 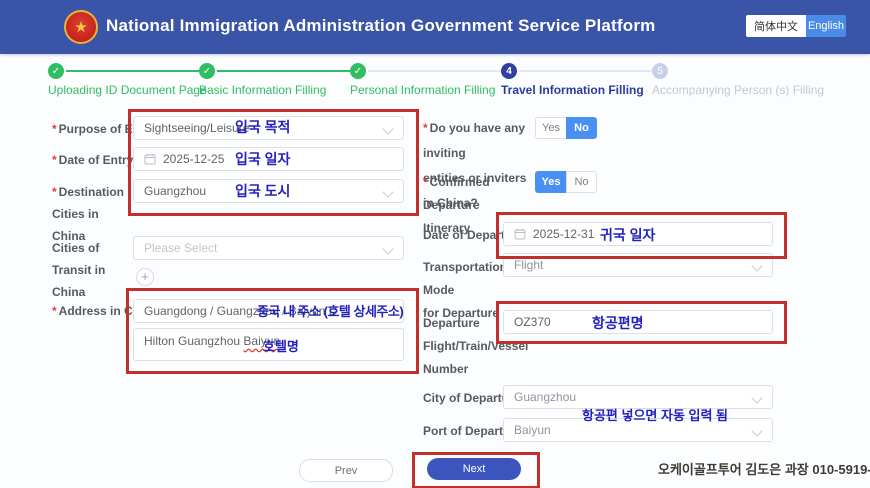 What do you see at coordinates (529, 265) in the screenshot?
I see `transportation-mode-value: Flight` at bounding box center [529, 265].